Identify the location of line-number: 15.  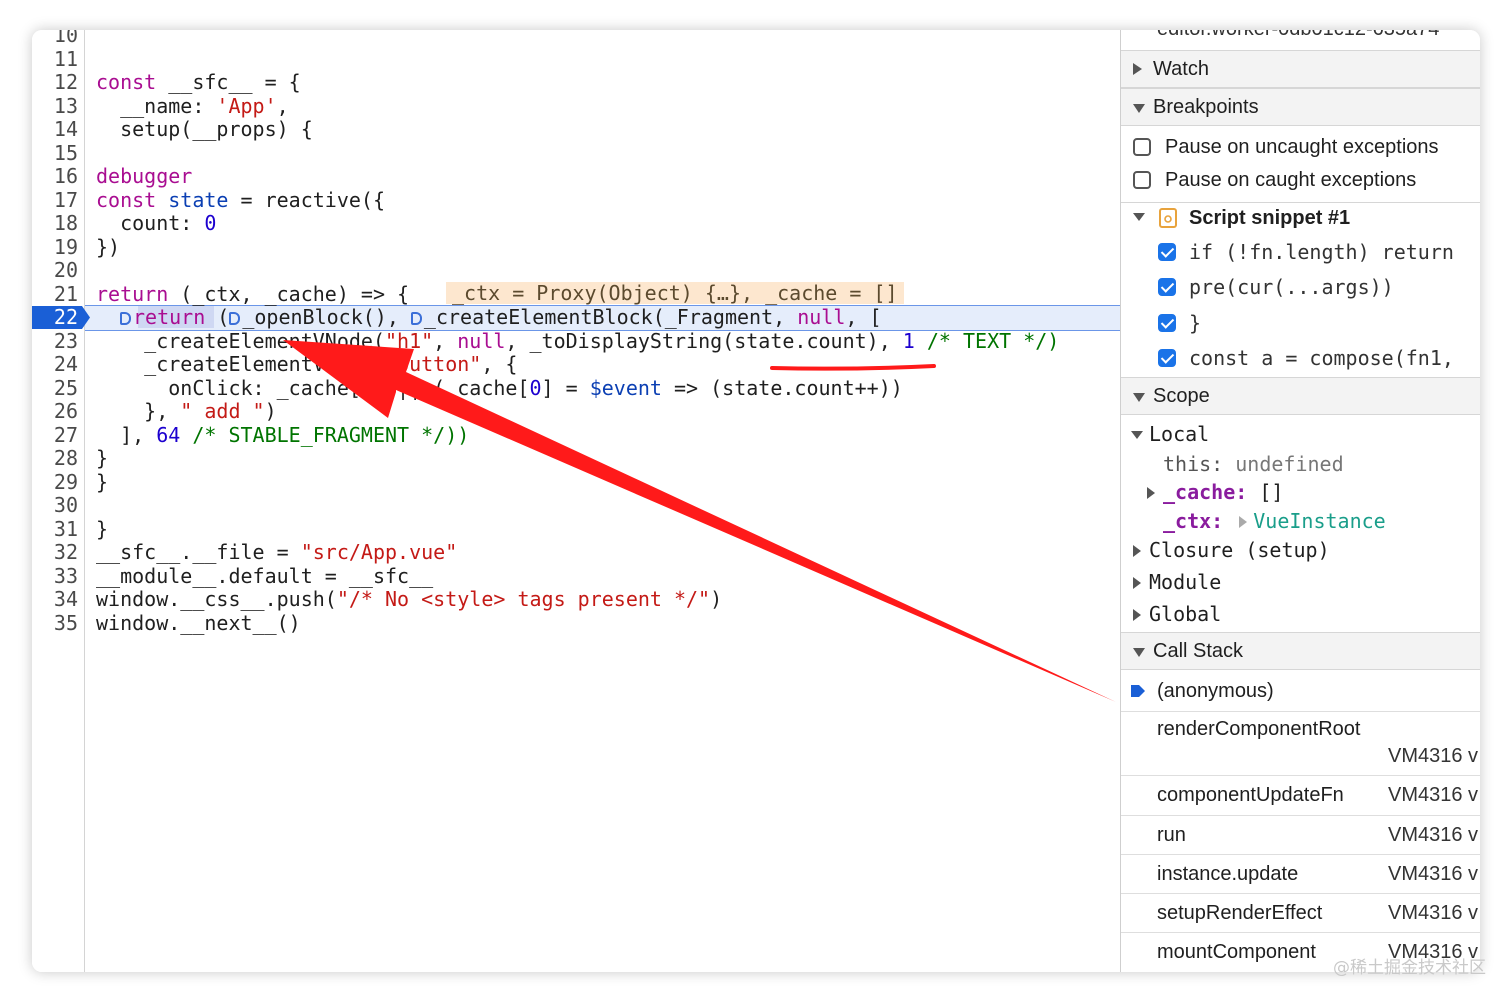
(55, 153).